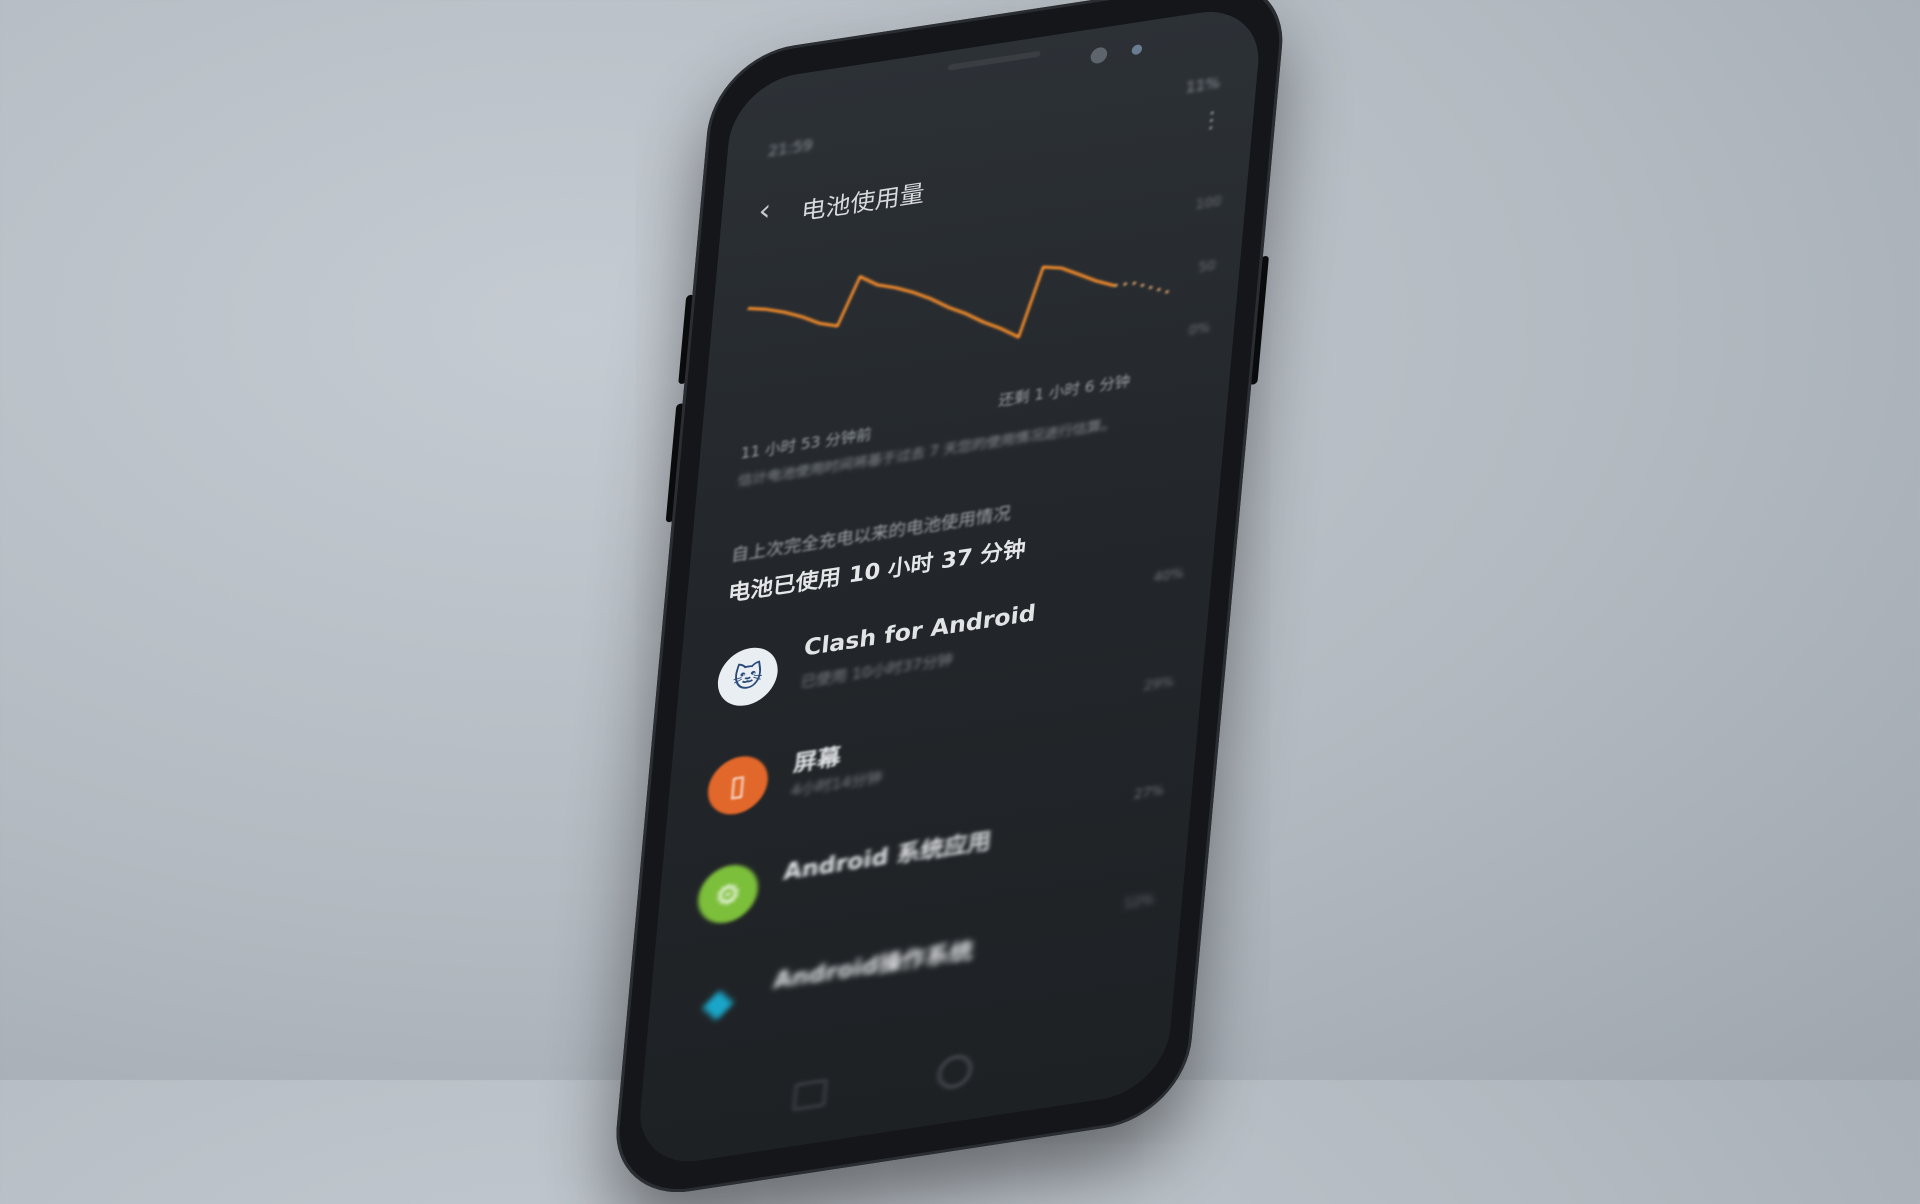 The height and width of the screenshot is (1204, 1920). What do you see at coordinates (931, 302) in the screenshot?
I see `battery-line-series` at bounding box center [931, 302].